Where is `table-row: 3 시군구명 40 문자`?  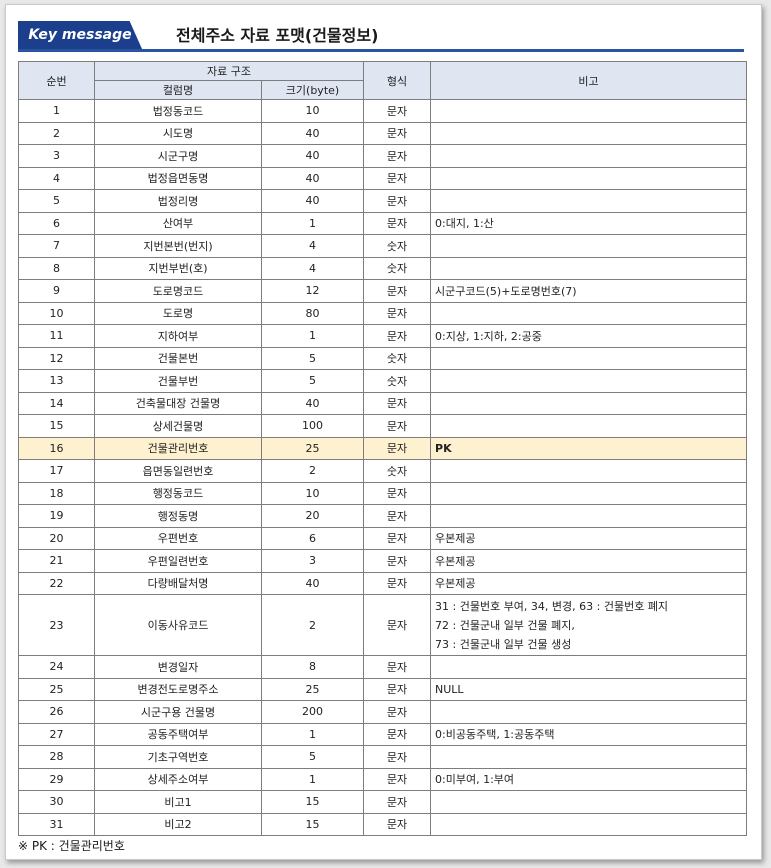
table-row: 3 시군구명 40 문자 is located at coordinates (383, 156).